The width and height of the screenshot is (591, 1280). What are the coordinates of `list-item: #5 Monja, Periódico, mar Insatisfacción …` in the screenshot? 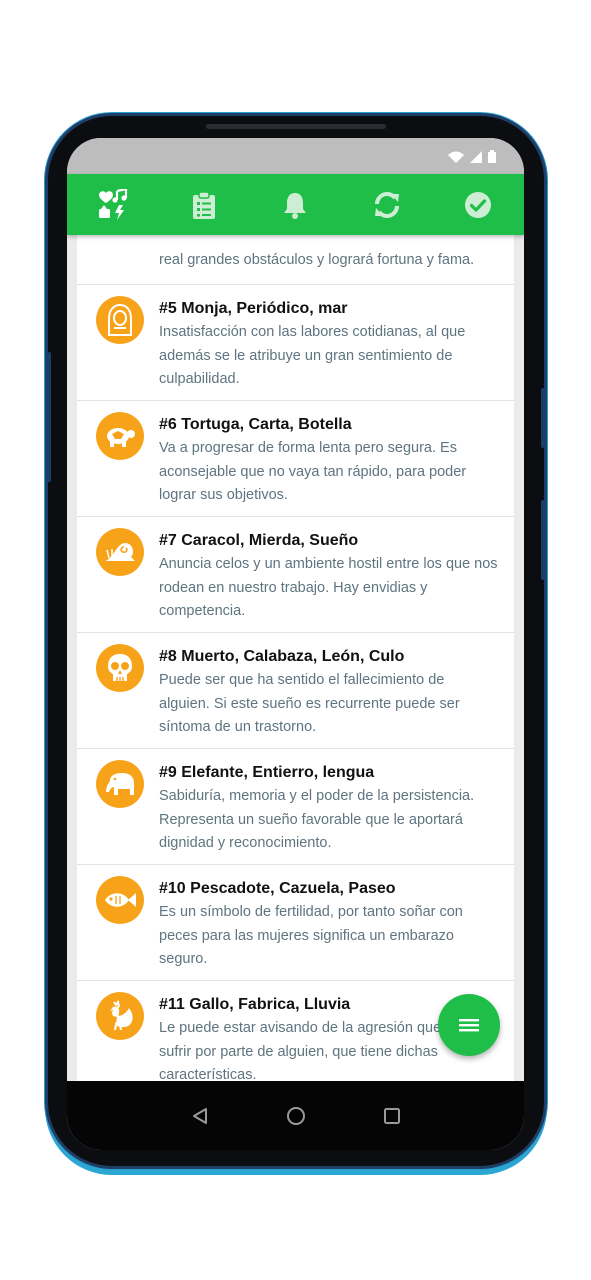 It's located at (295, 343).